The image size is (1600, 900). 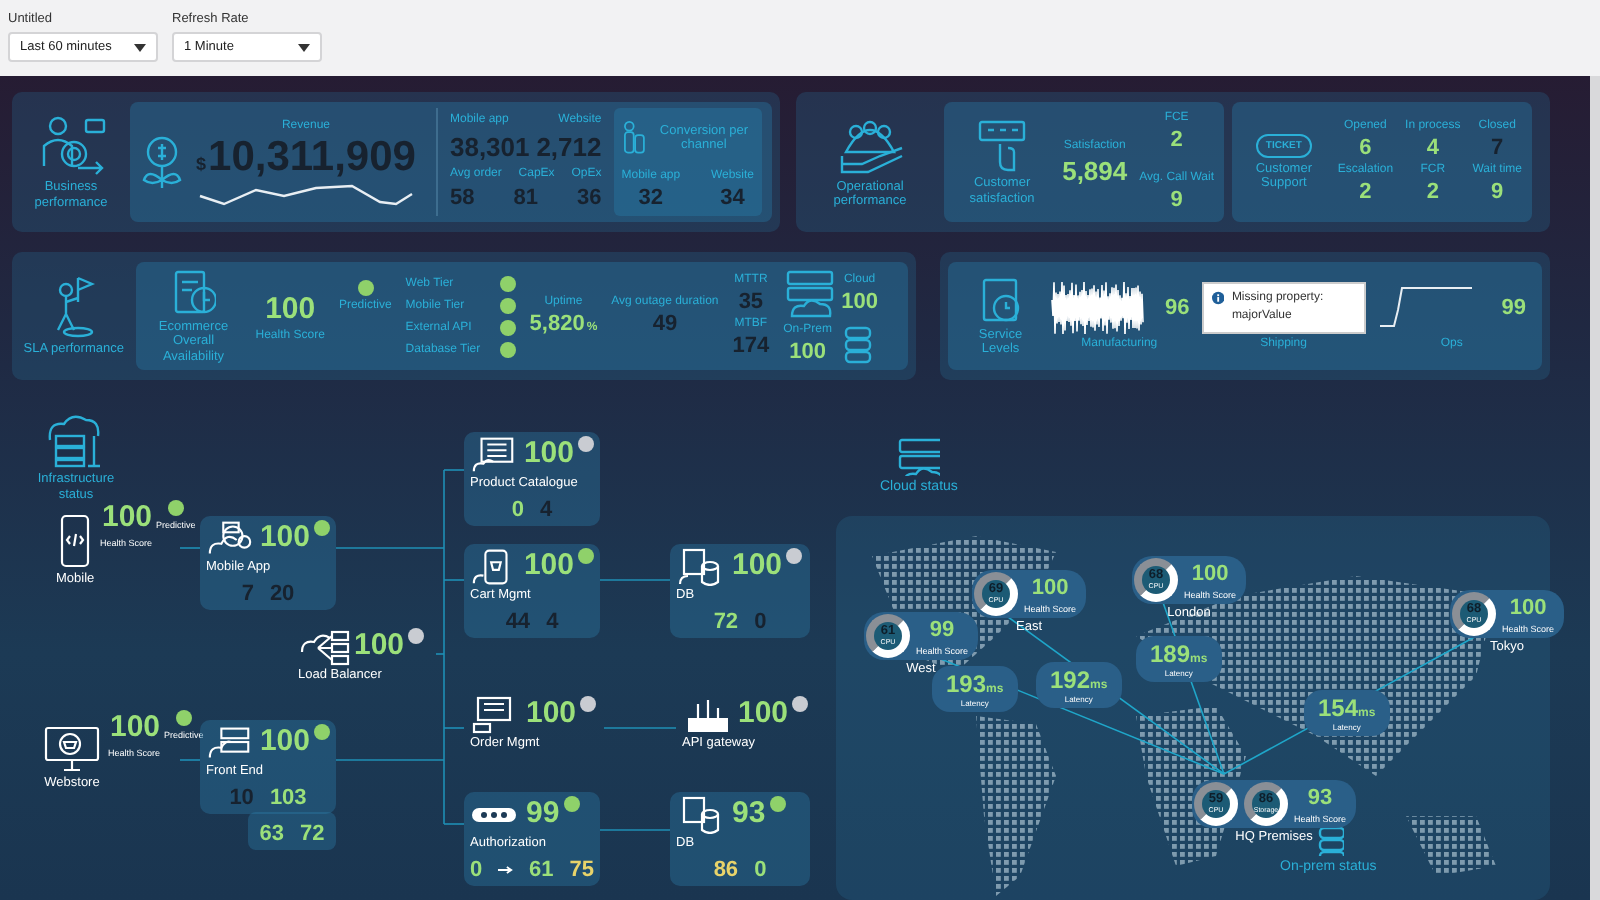 What do you see at coordinates (1217, 298) in the screenshot?
I see `info-icon` at bounding box center [1217, 298].